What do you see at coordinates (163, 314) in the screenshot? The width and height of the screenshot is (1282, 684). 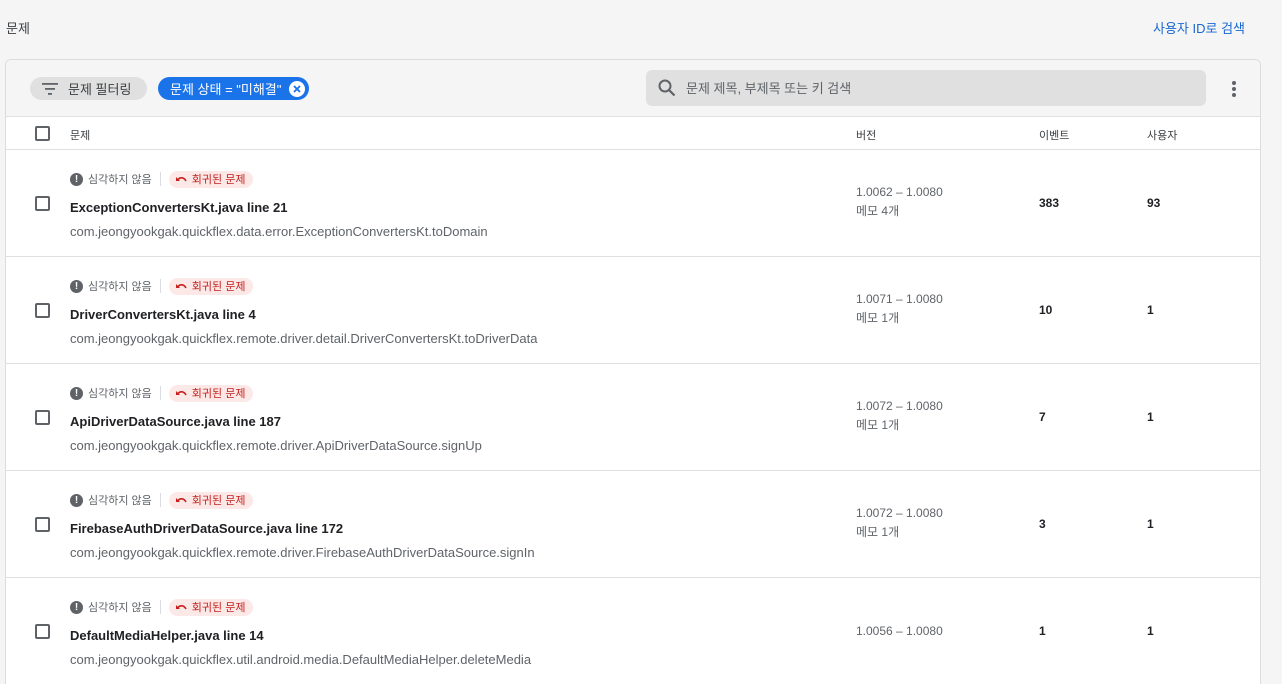 I see `issue-title: DriverConvertersKt.java line 4` at bounding box center [163, 314].